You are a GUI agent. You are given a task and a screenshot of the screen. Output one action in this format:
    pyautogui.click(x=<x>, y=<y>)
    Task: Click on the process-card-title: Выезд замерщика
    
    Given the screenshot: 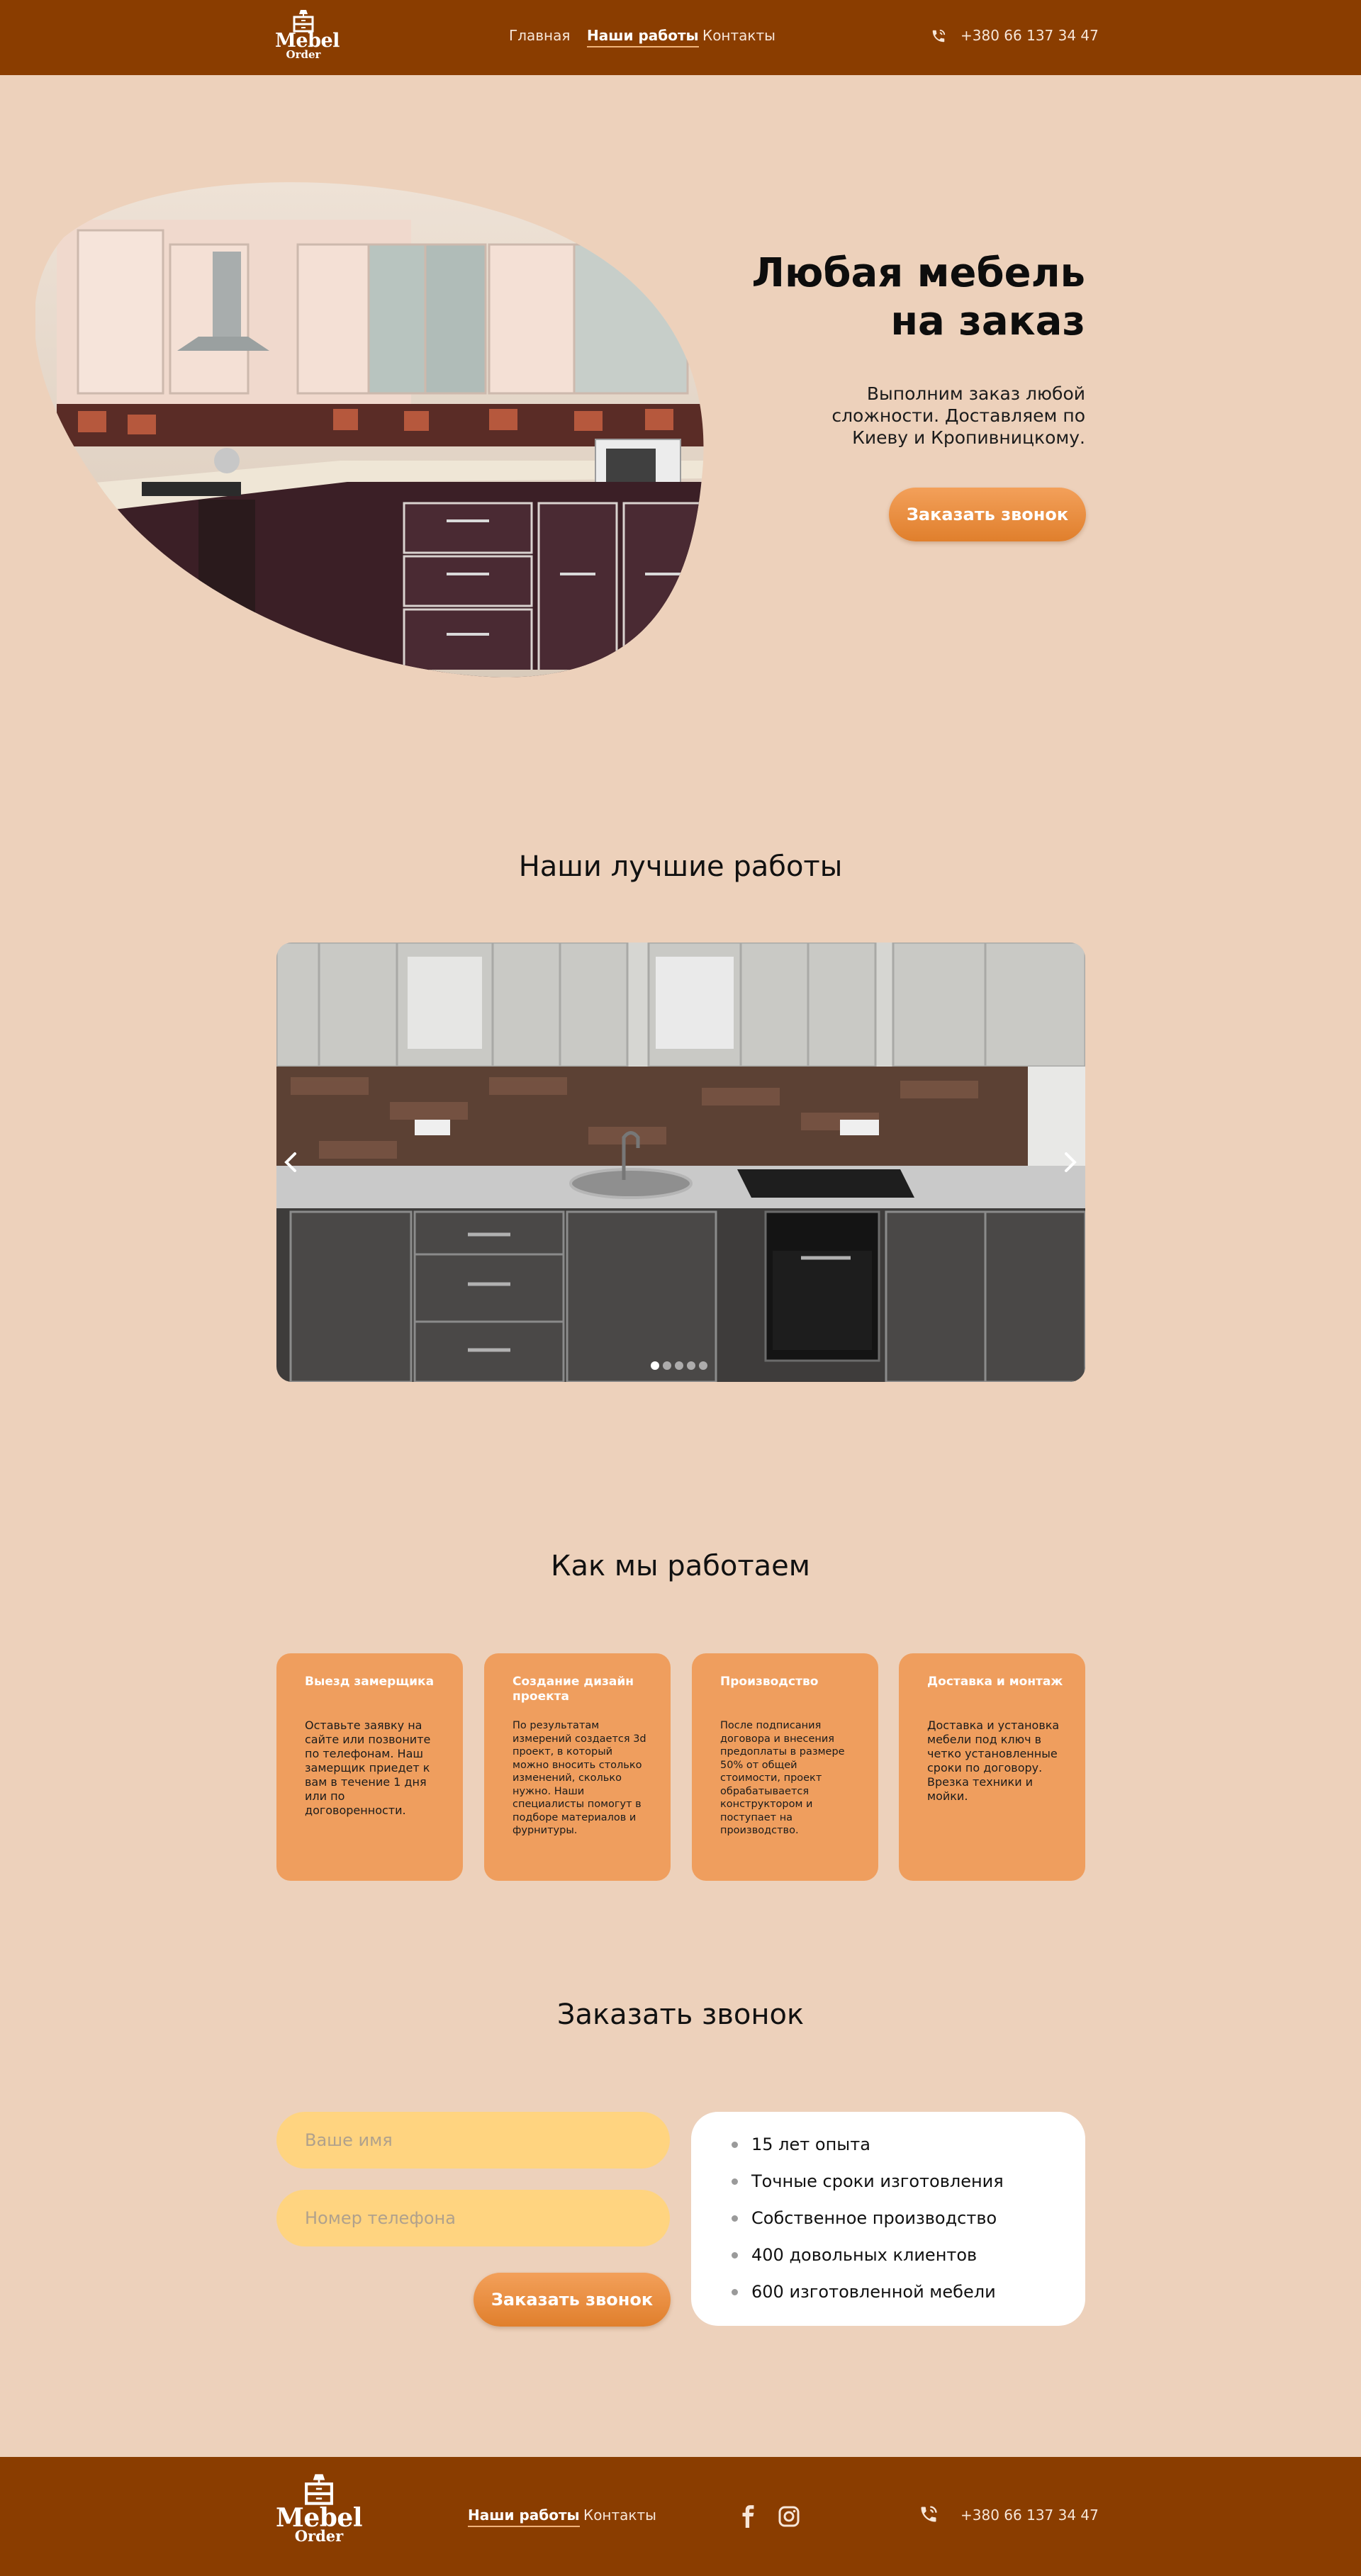 What is the action you would take?
    pyautogui.click(x=370, y=1682)
    